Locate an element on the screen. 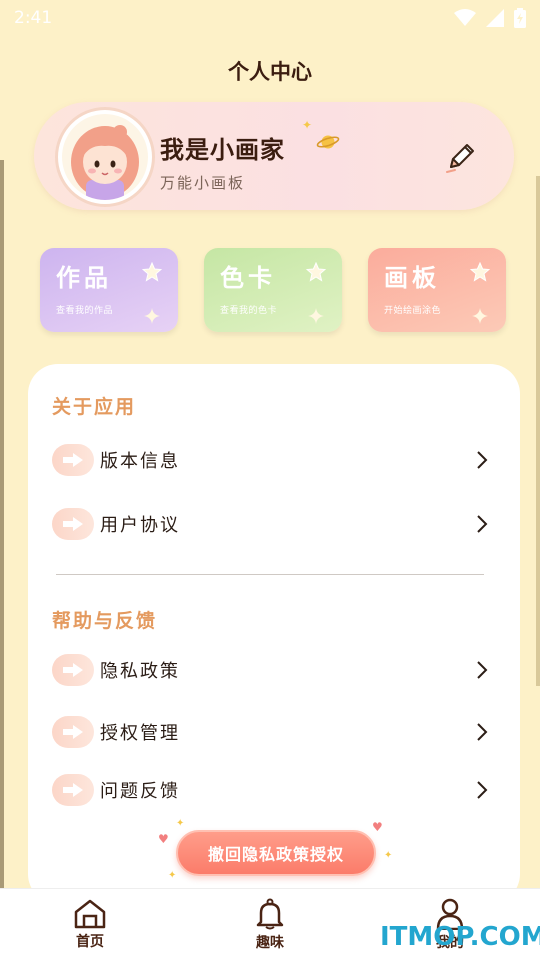 This screenshot has height=960, width=540. menu-item-privacy-policy: 隐私政策 is located at coordinates (272, 670).